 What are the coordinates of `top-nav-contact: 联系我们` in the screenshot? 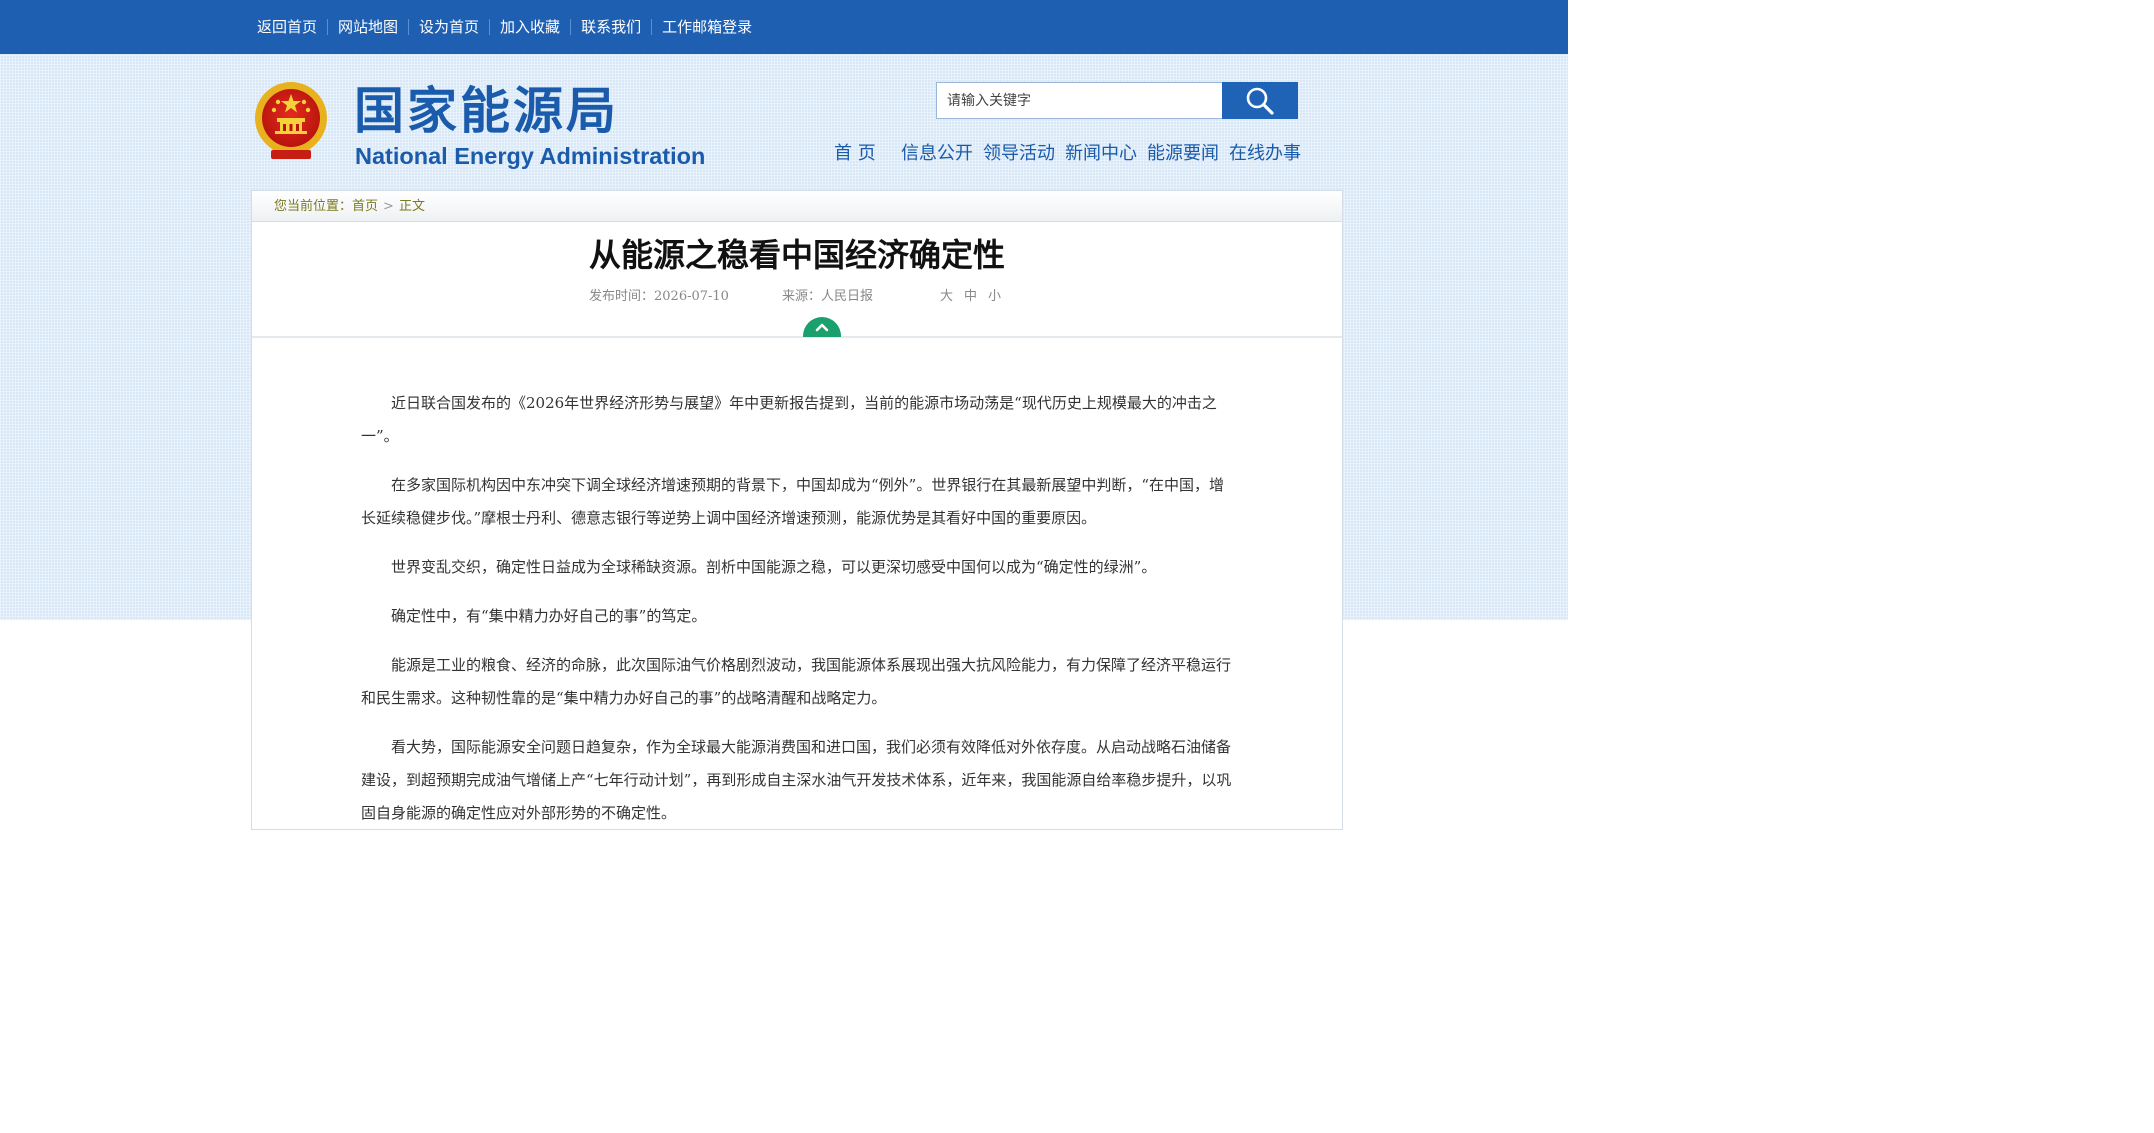 It's located at (610, 27).